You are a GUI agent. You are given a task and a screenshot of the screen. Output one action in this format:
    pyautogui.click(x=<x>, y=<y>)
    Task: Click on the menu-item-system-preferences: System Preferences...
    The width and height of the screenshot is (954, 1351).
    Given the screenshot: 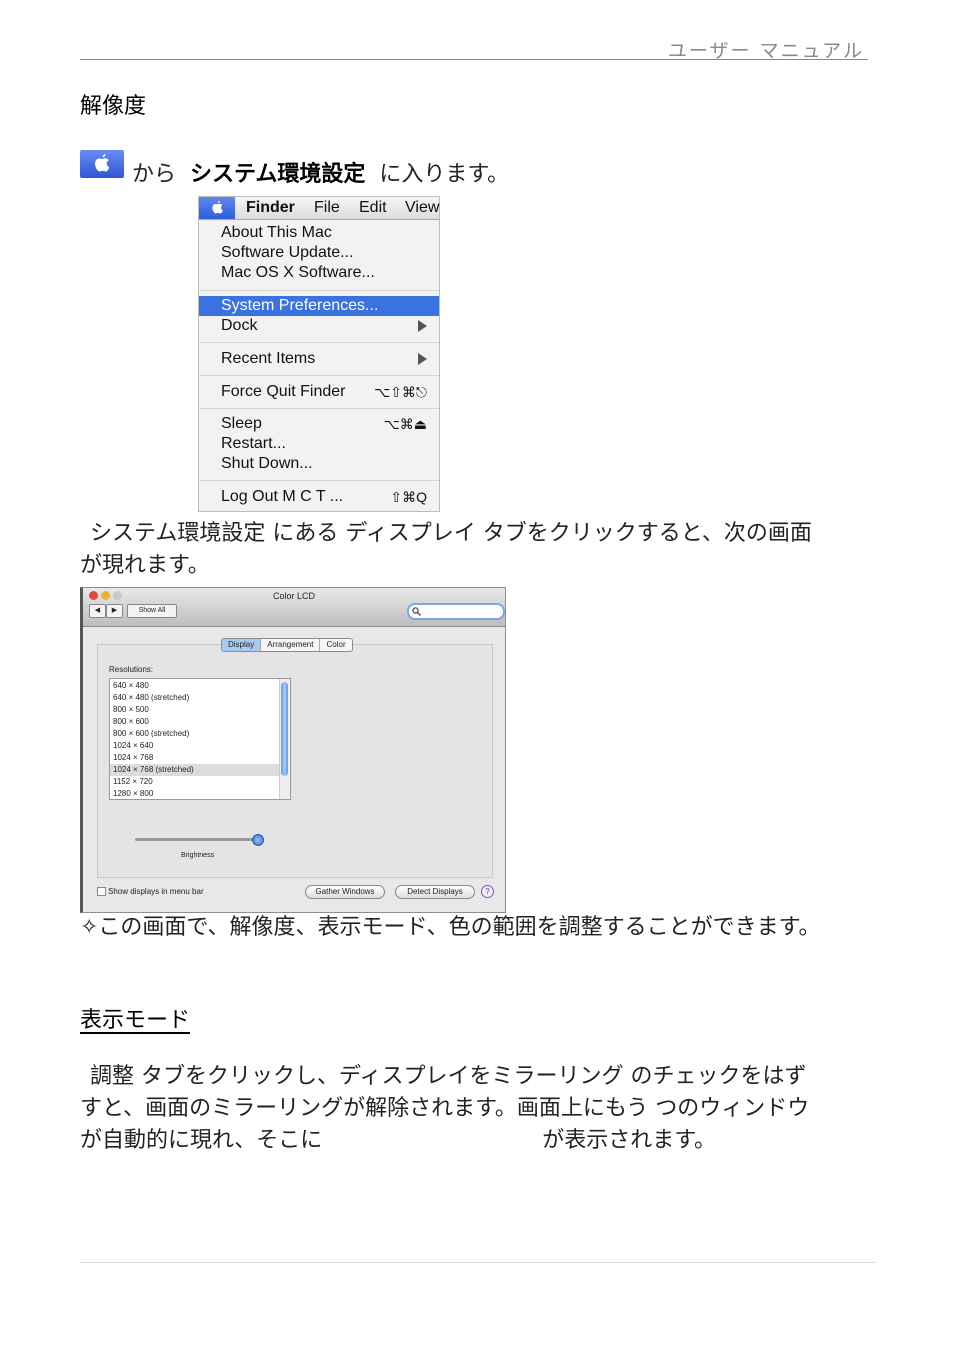 What is the action you would take?
    pyautogui.click(x=299, y=306)
    